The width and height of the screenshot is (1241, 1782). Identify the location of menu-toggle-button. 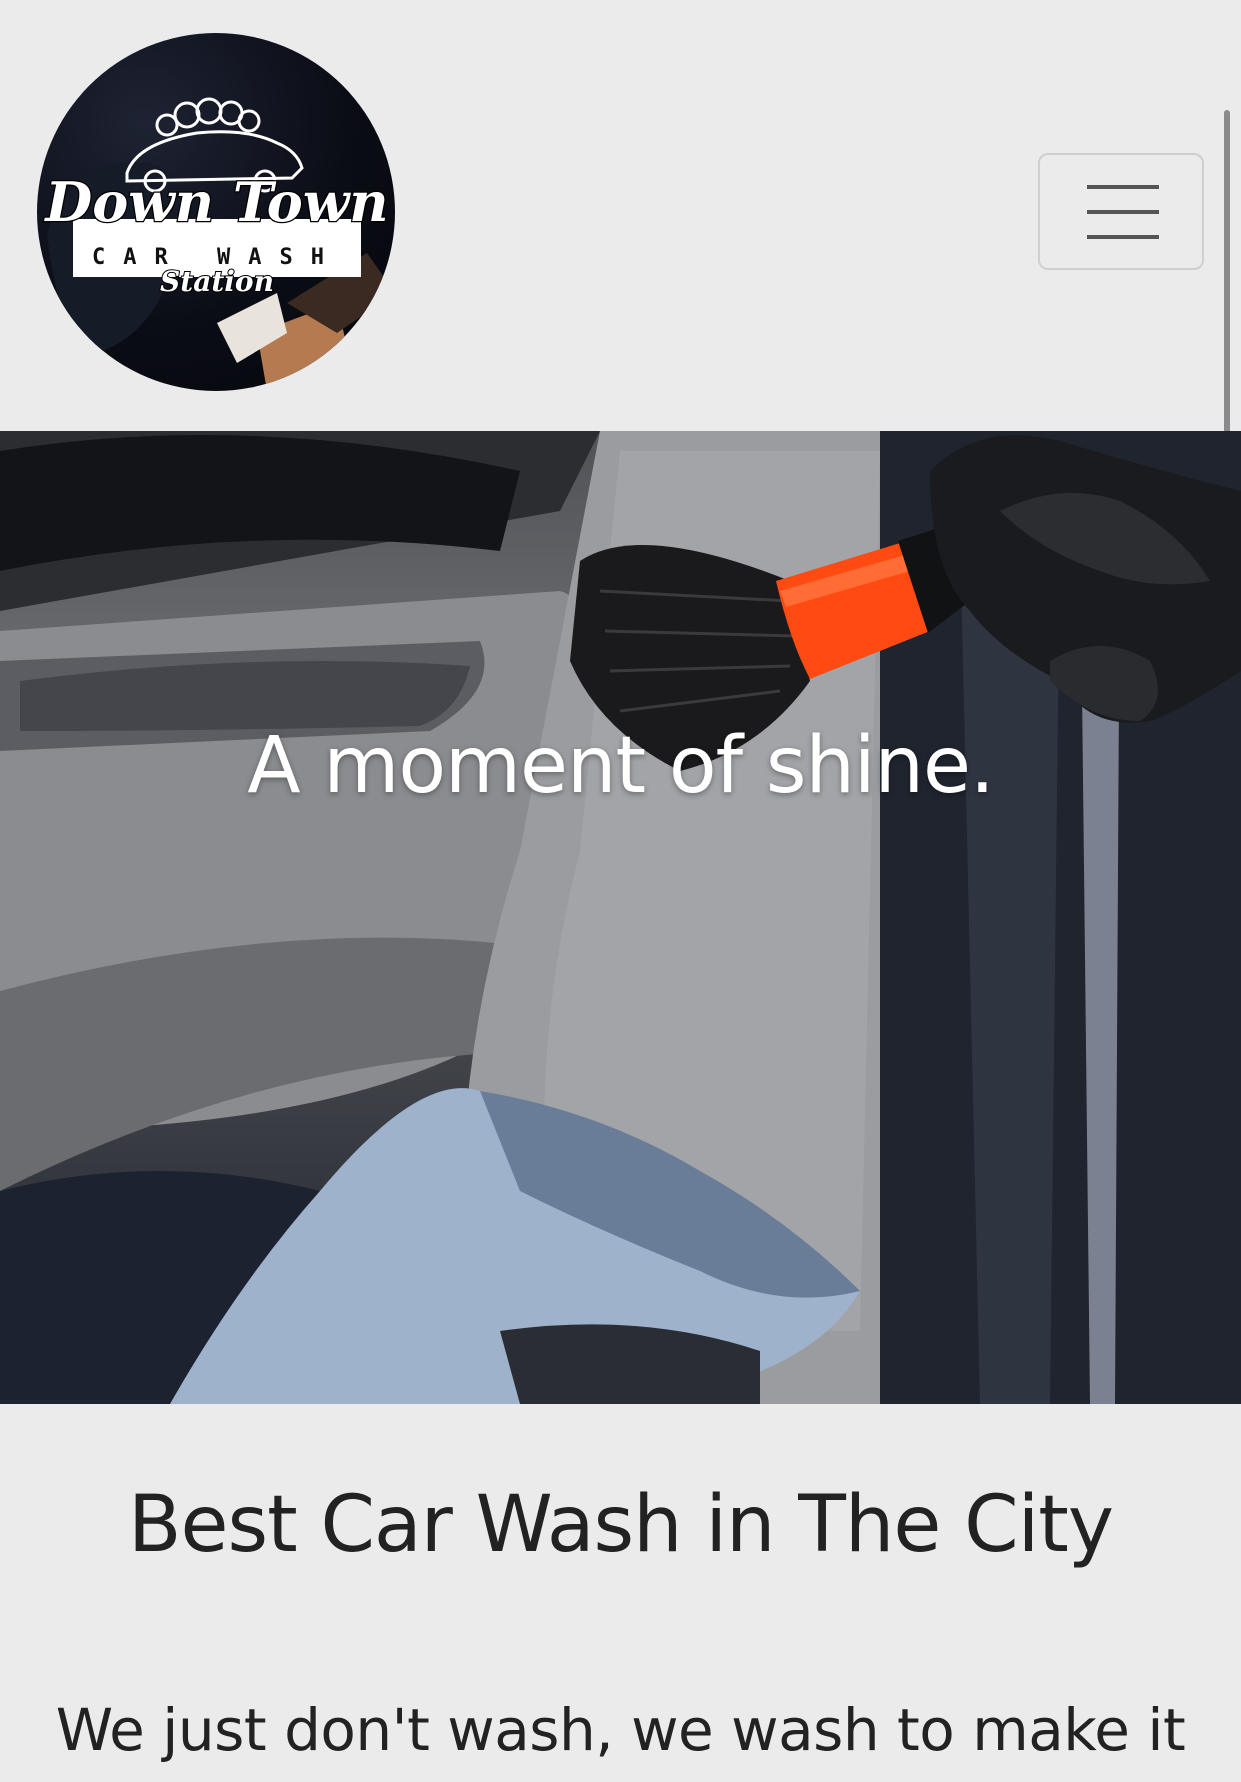
(1121, 211).